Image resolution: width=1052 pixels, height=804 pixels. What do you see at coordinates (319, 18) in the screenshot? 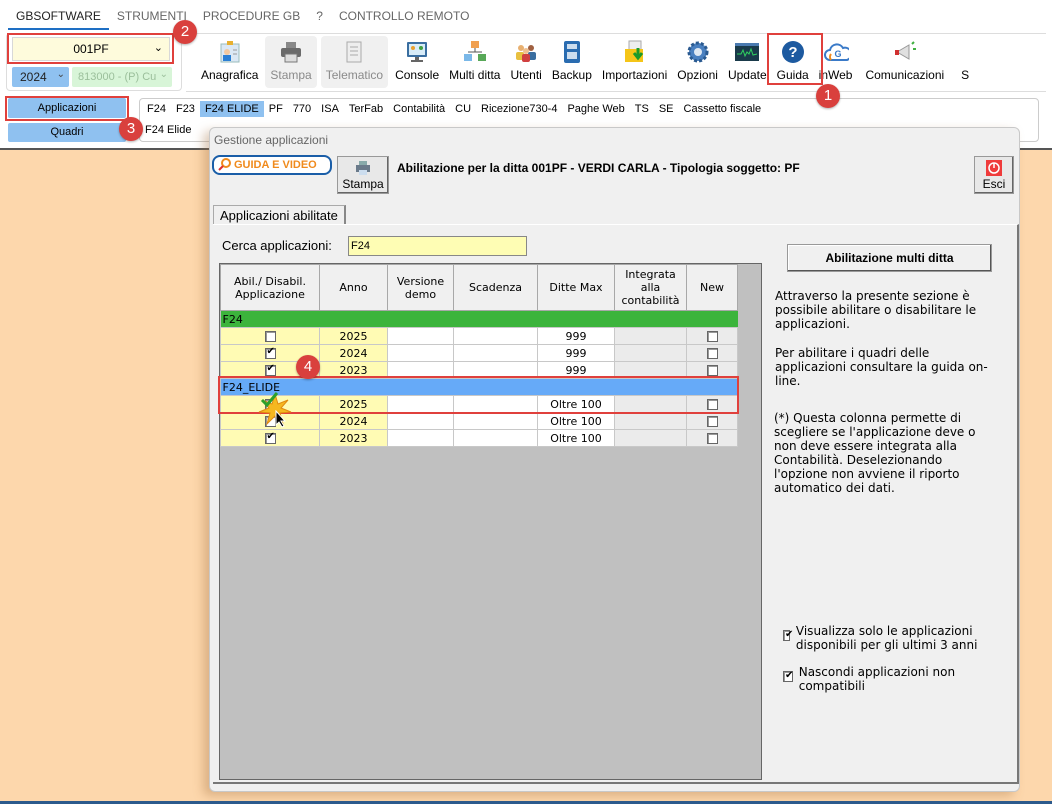
I see `menu-help: ?` at bounding box center [319, 18].